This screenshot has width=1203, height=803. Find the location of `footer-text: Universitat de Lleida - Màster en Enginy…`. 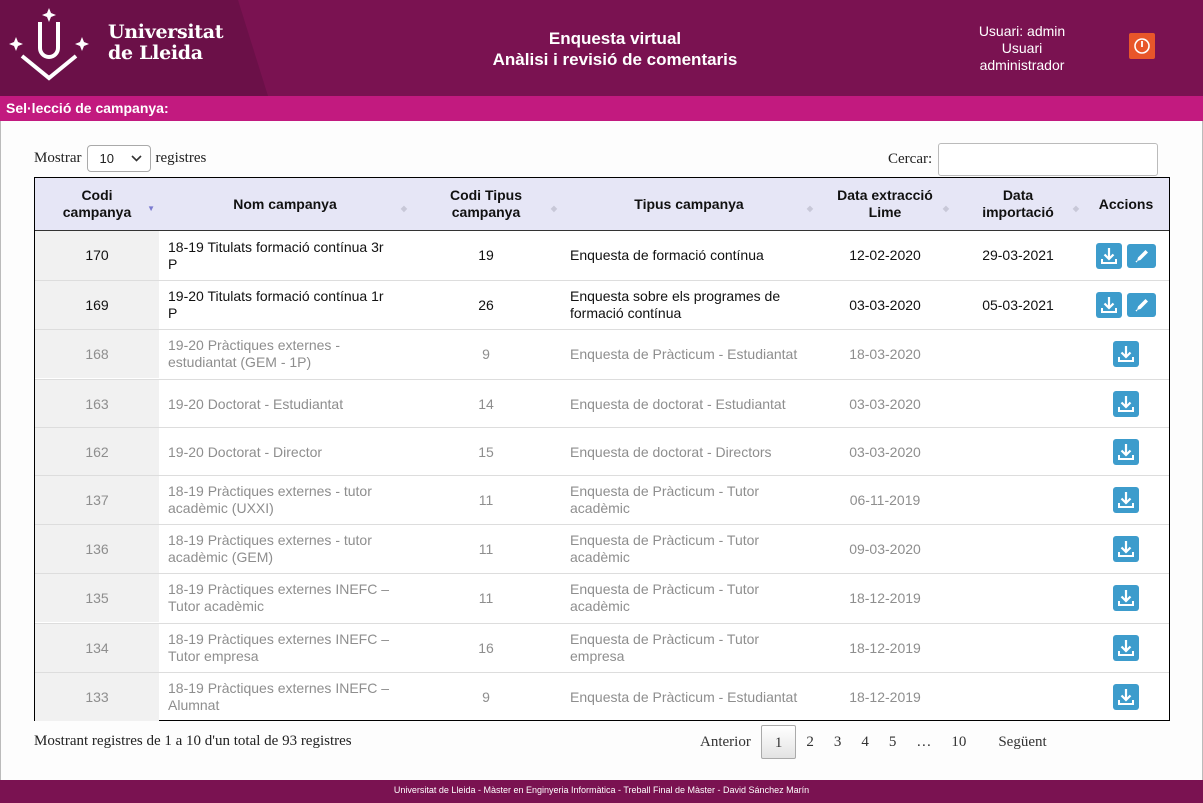

footer-text: Universitat de Lleida - Màster en Enginy… is located at coordinates (601, 791).